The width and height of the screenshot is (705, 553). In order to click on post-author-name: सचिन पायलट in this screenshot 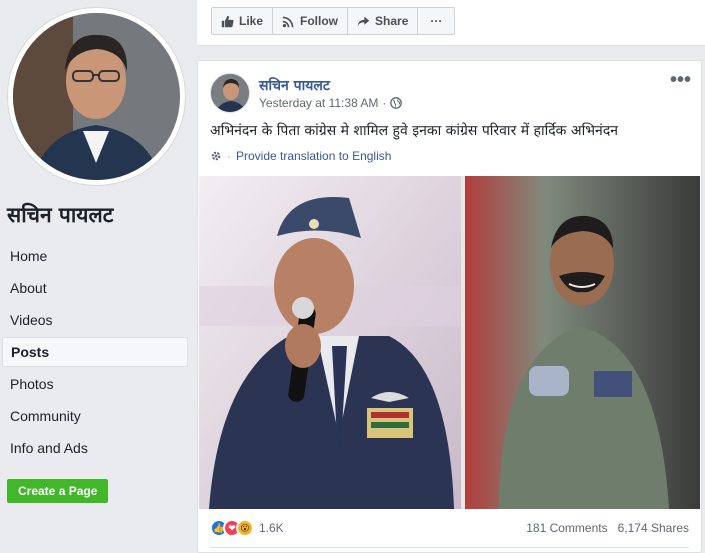, I will do `click(294, 85)`.